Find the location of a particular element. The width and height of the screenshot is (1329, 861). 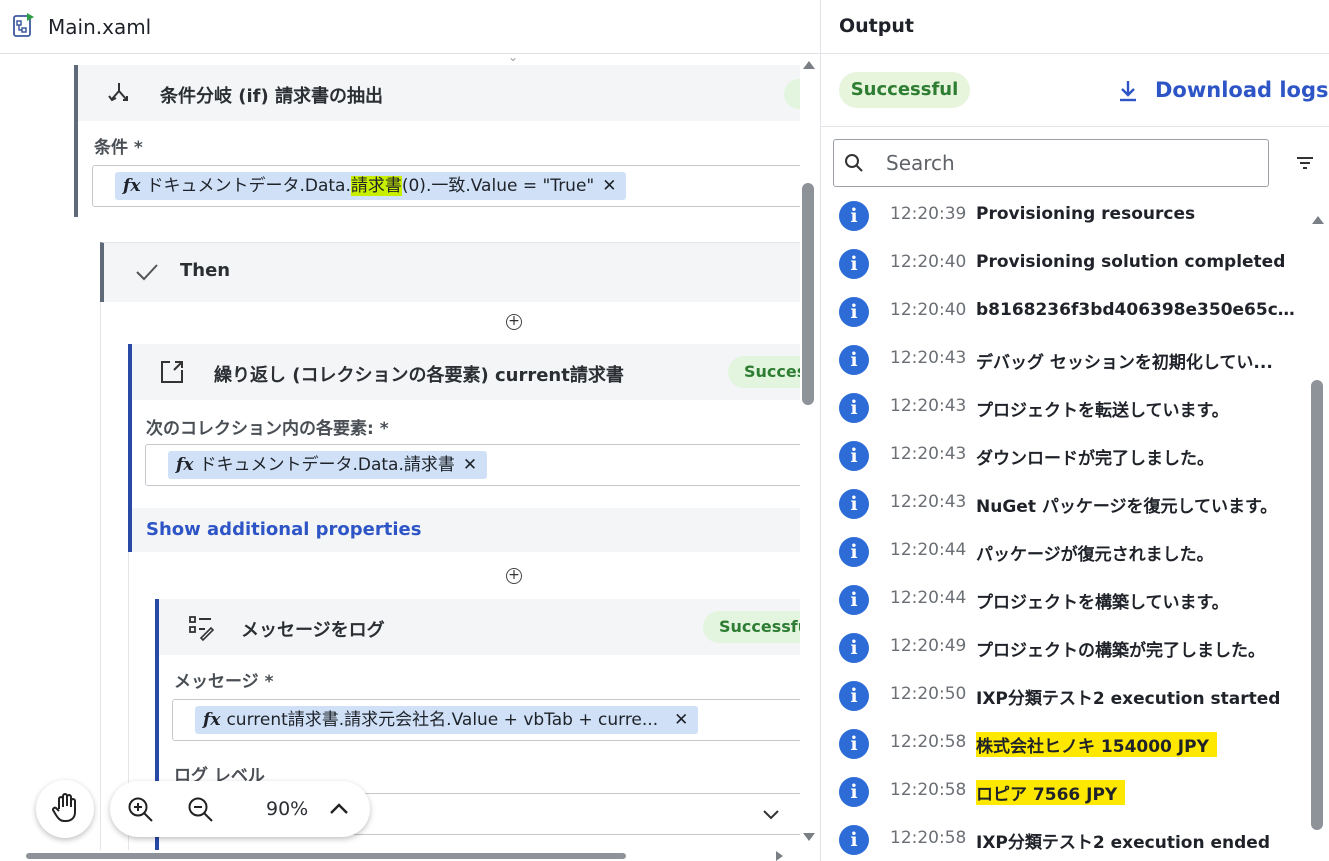

log-message: プロジェクトを転送しています。 is located at coordinates (1102, 411).